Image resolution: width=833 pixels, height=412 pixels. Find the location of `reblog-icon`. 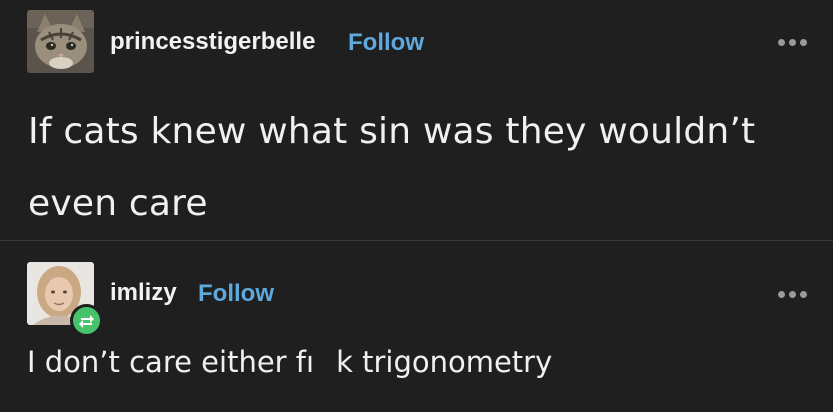

reblog-icon is located at coordinates (86, 320).